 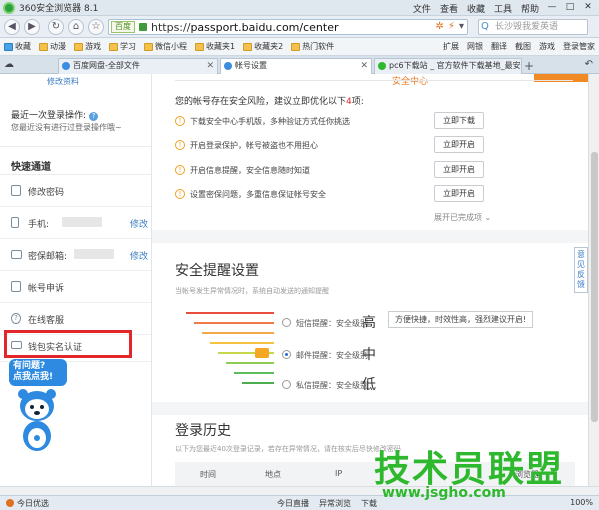 What do you see at coordinates (171, 27) in the screenshot?
I see `url-scheme: https://` at bounding box center [171, 27].